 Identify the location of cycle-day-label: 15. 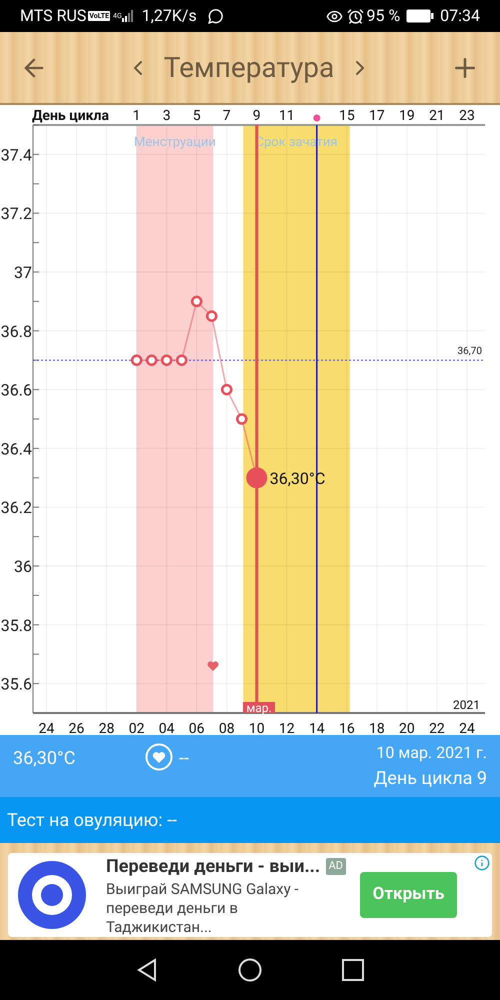
(346, 116).